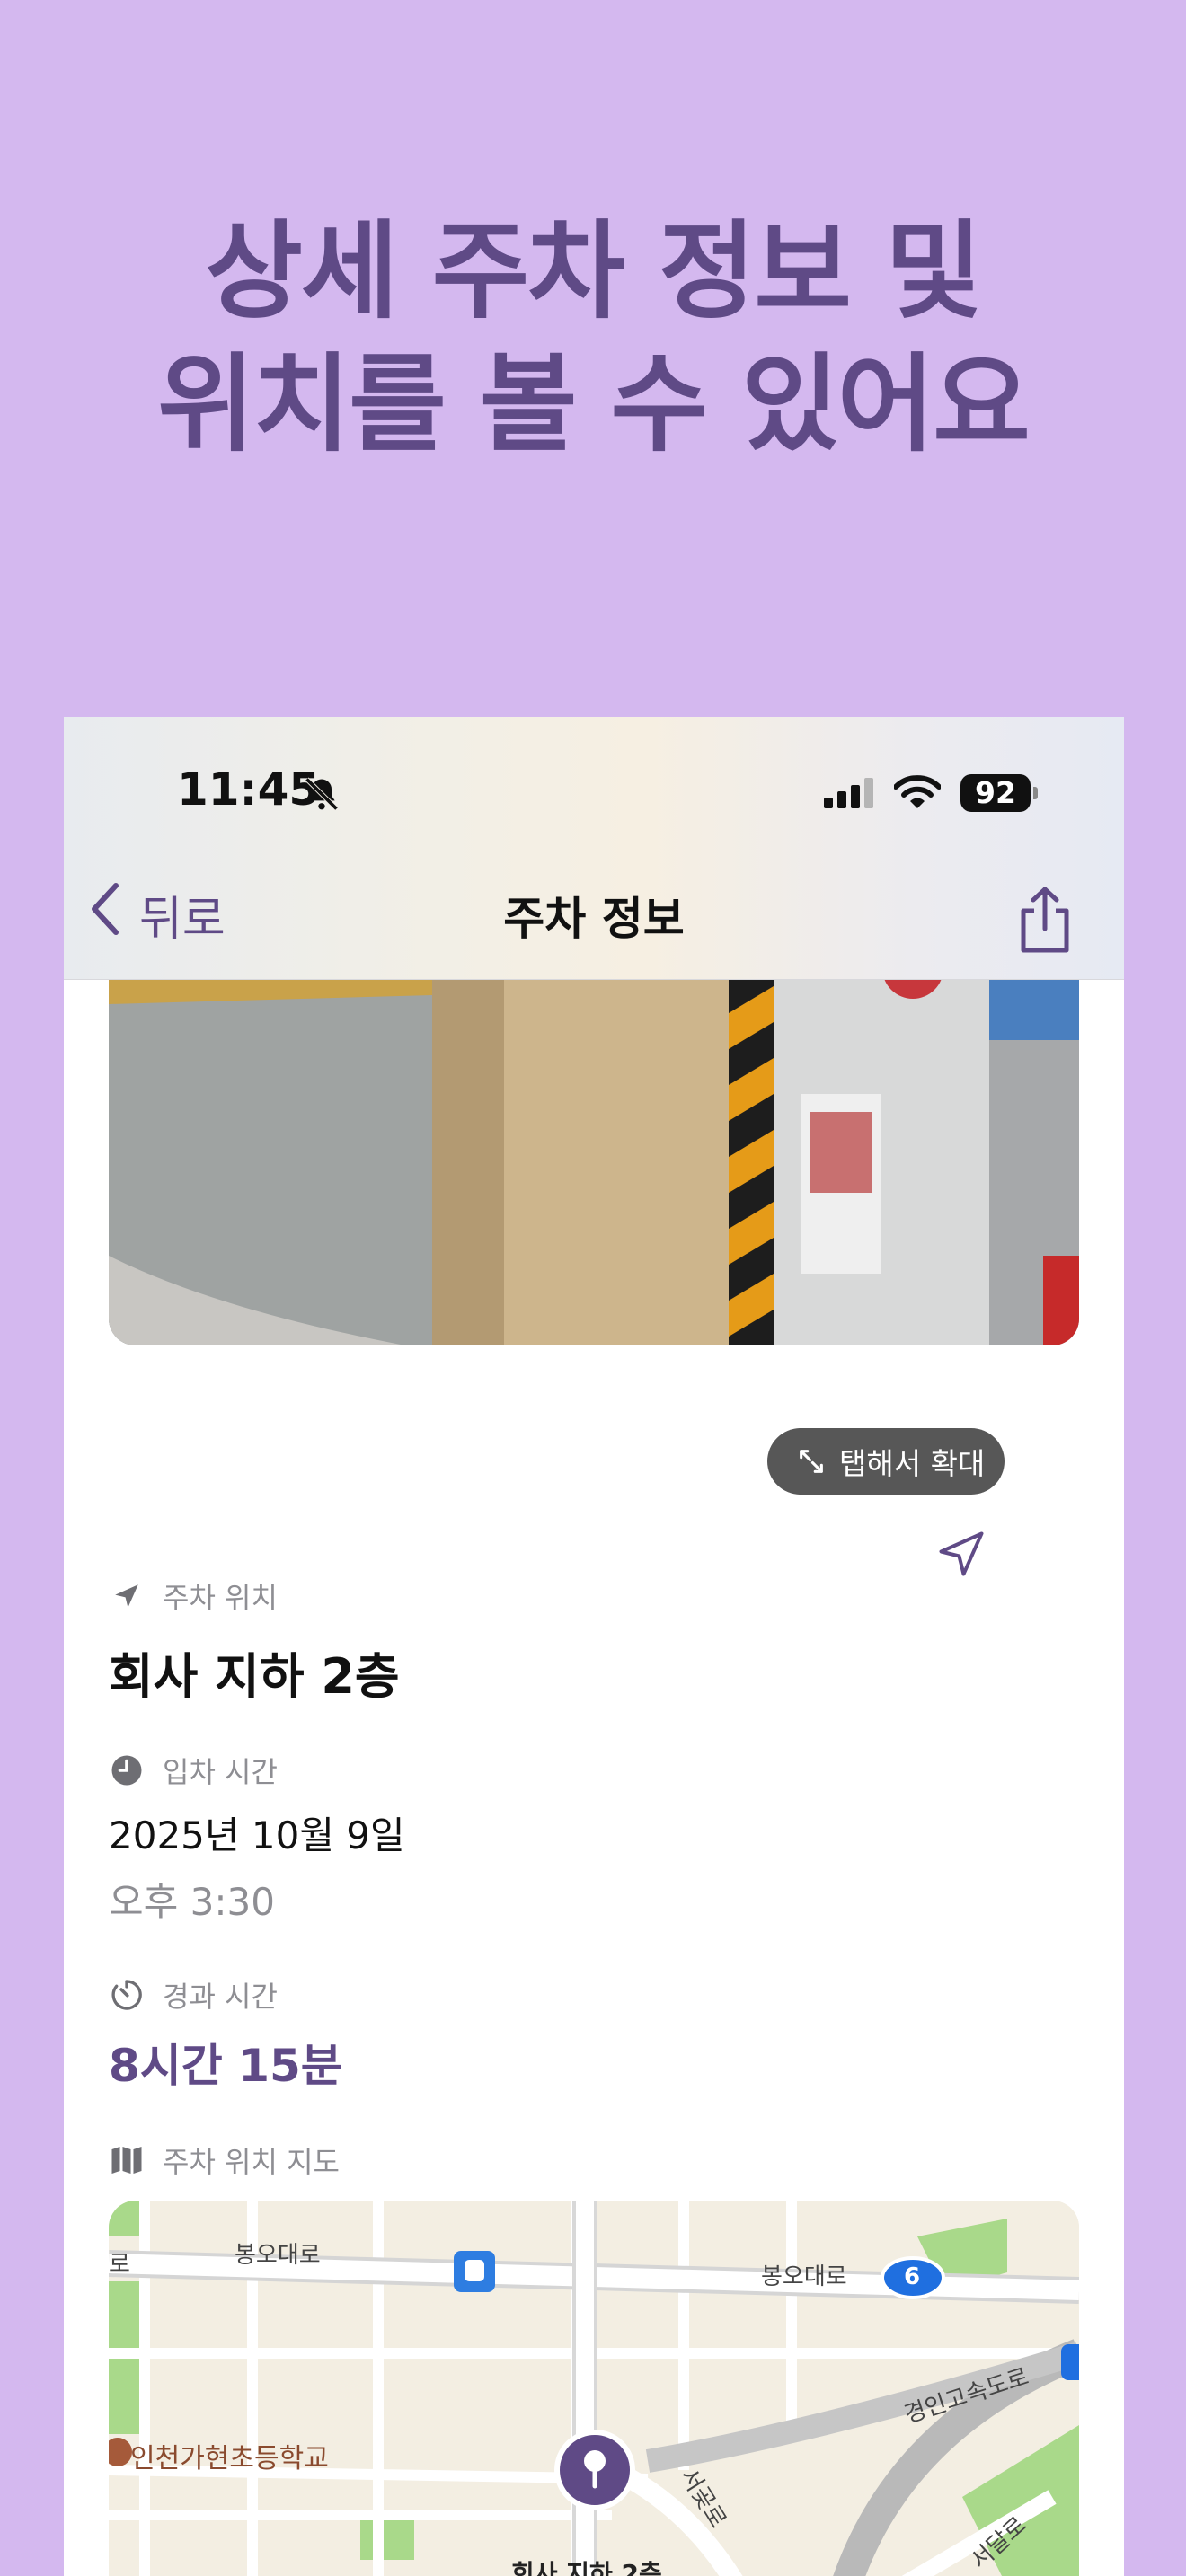  I want to click on map-pin-label: 회사 지하 2층, so click(586, 2567).